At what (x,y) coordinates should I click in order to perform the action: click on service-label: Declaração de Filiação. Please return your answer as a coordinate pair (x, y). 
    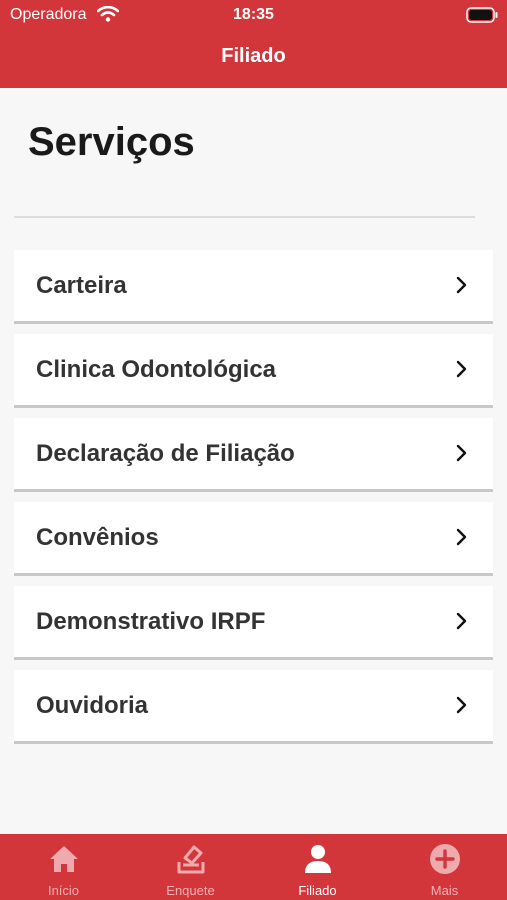
    Looking at the image, I should click on (165, 453).